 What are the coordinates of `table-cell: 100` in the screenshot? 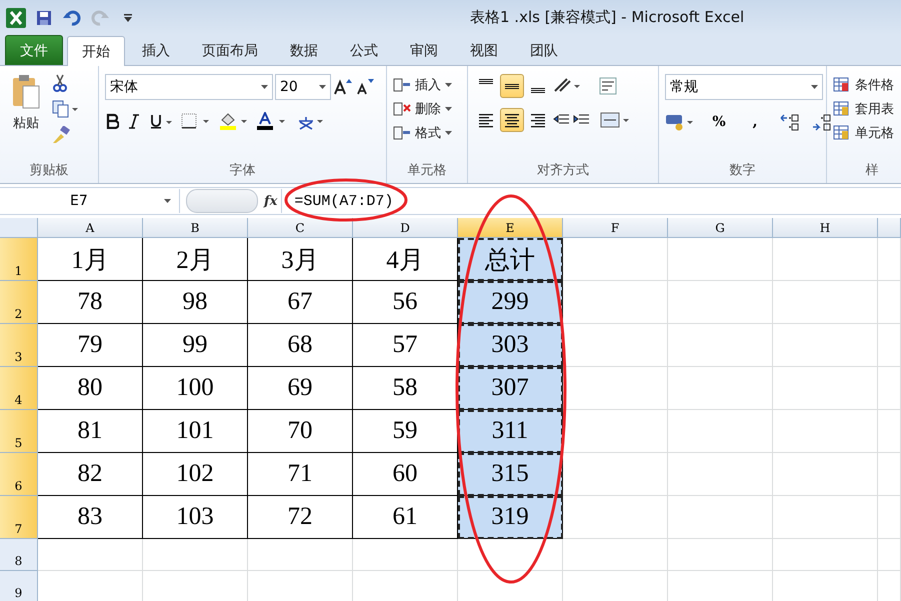 It's located at (195, 388).